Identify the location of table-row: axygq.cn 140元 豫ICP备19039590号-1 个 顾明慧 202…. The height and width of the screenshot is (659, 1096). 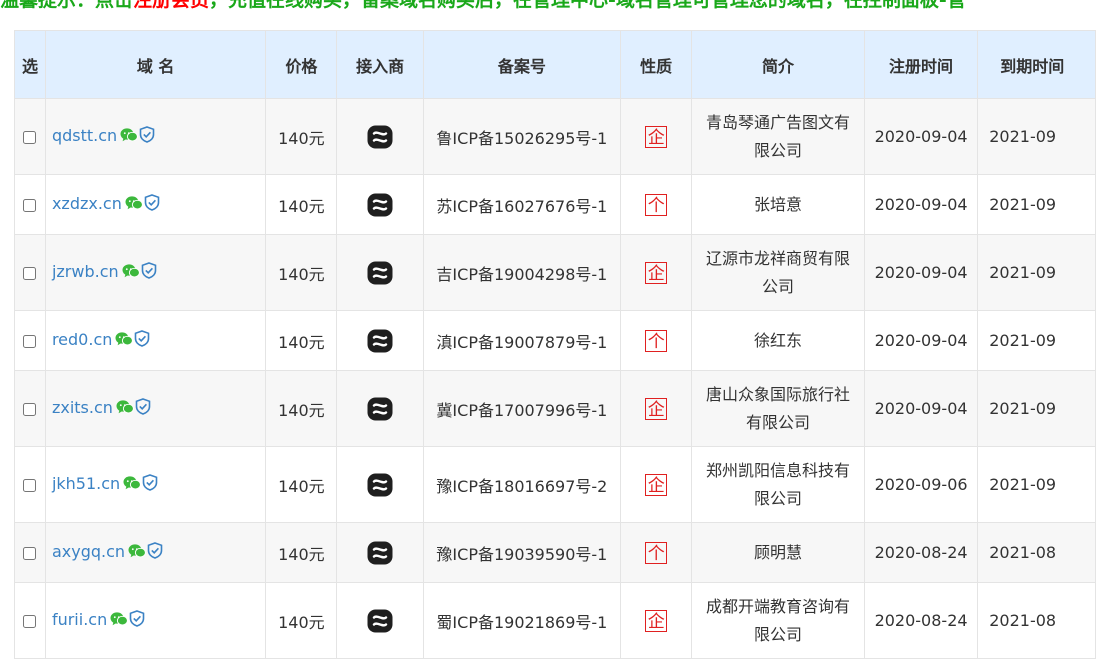
(555, 552).